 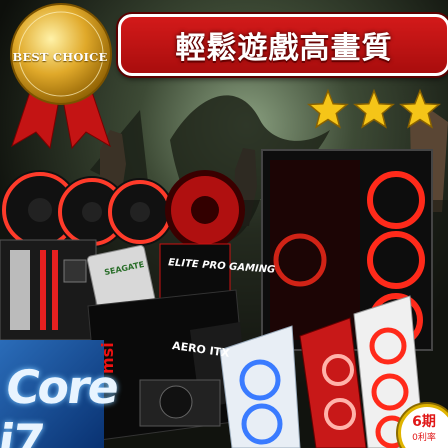 I want to click on graphics-card, so click(x=180, y=403).